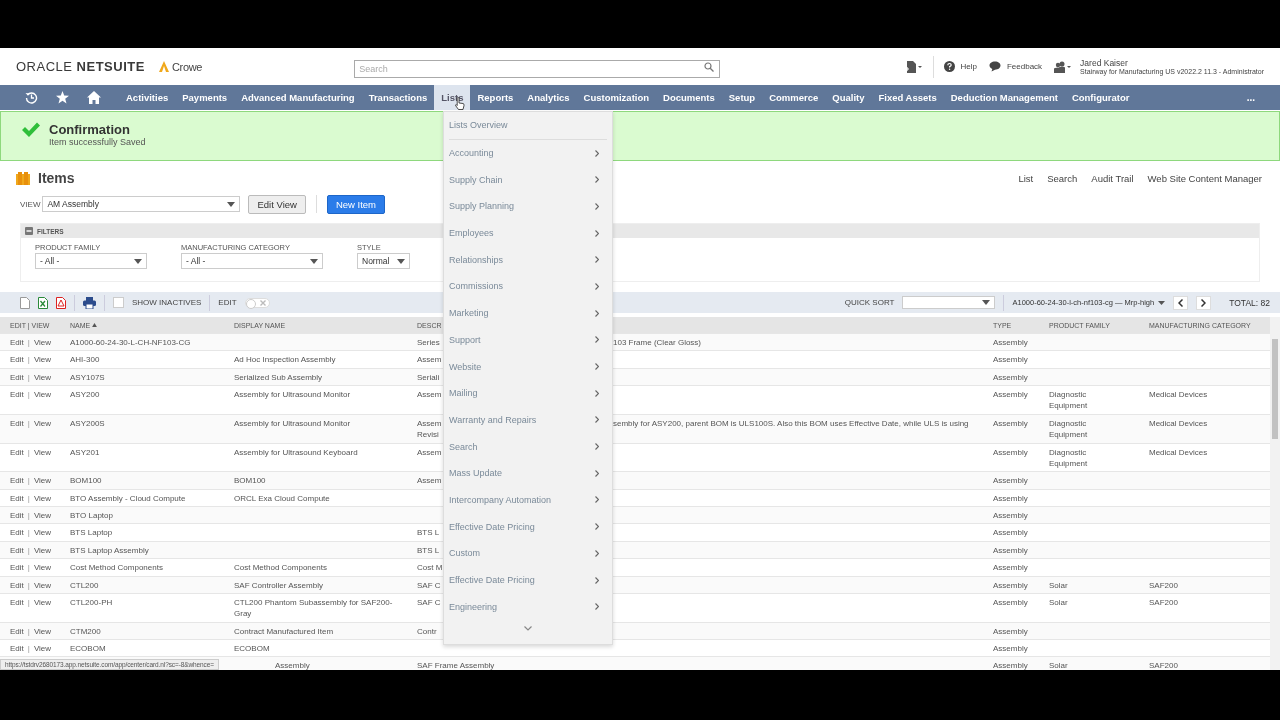 This screenshot has width=1280, height=720. Describe the element at coordinates (398, 97) in the screenshot. I see `nav-tab: Transactions` at that location.